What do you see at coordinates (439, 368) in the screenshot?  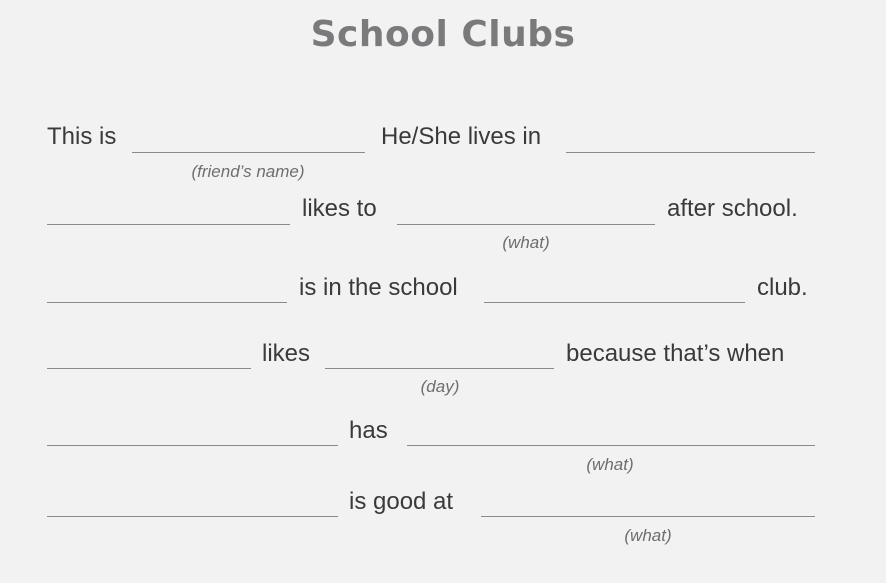 I see `day-blank` at bounding box center [439, 368].